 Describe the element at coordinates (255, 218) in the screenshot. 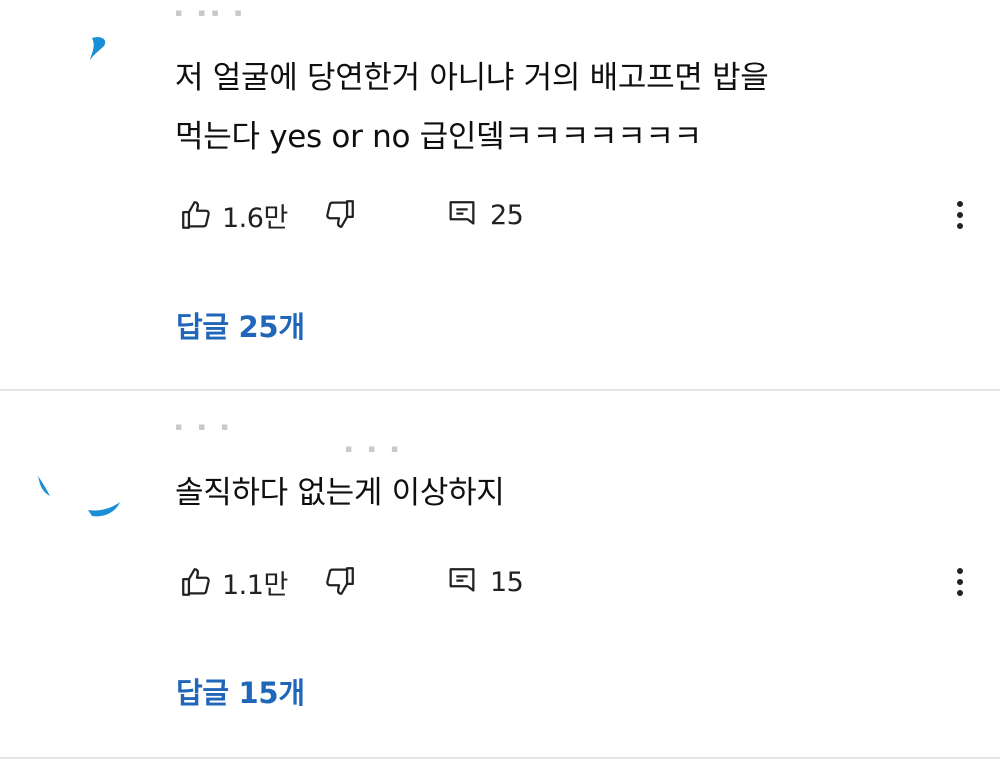

I see `like-count: 1.6만` at that location.